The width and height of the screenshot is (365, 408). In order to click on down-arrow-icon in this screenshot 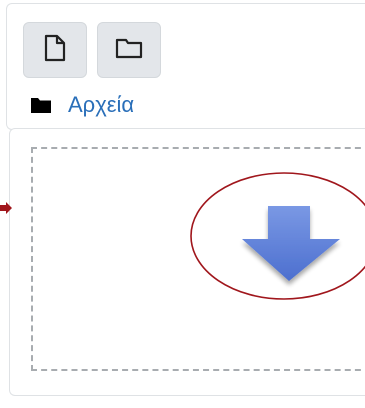, I will do `click(291, 243)`.